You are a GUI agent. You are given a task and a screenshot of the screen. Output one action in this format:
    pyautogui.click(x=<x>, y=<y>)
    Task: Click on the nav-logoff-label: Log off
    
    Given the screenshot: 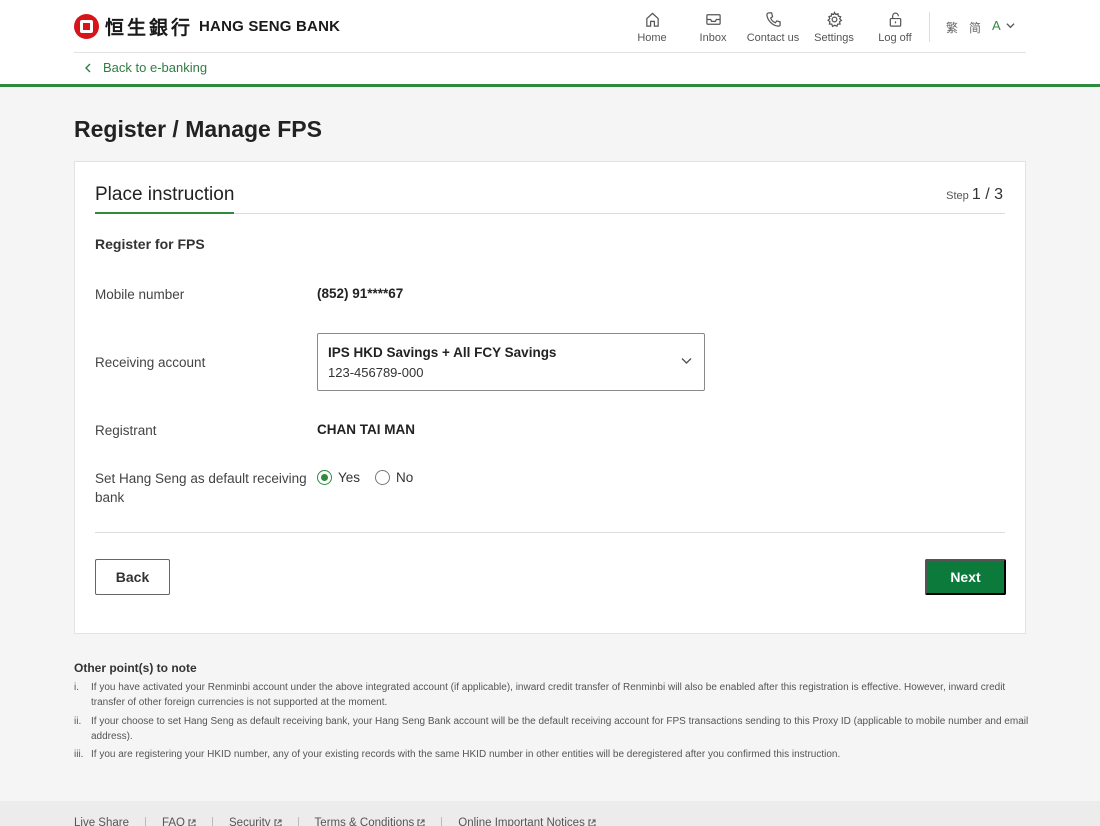 What is the action you would take?
    pyautogui.click(x=895, y=38)
    